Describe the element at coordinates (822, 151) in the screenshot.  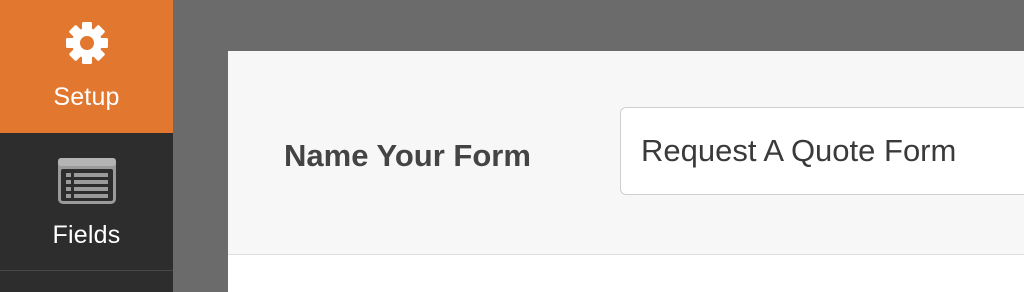
I see `form-name-input` at that location.